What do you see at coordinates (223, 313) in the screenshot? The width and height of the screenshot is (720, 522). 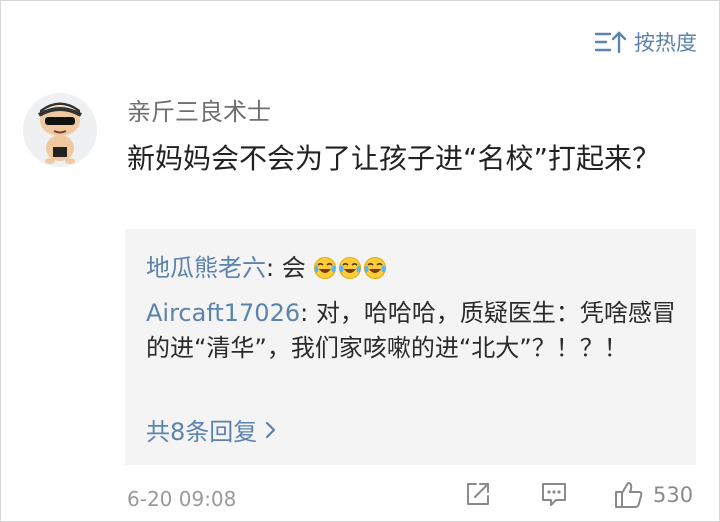 I see `reply-author: Aircaft17026` at bounding box center [223, 313].